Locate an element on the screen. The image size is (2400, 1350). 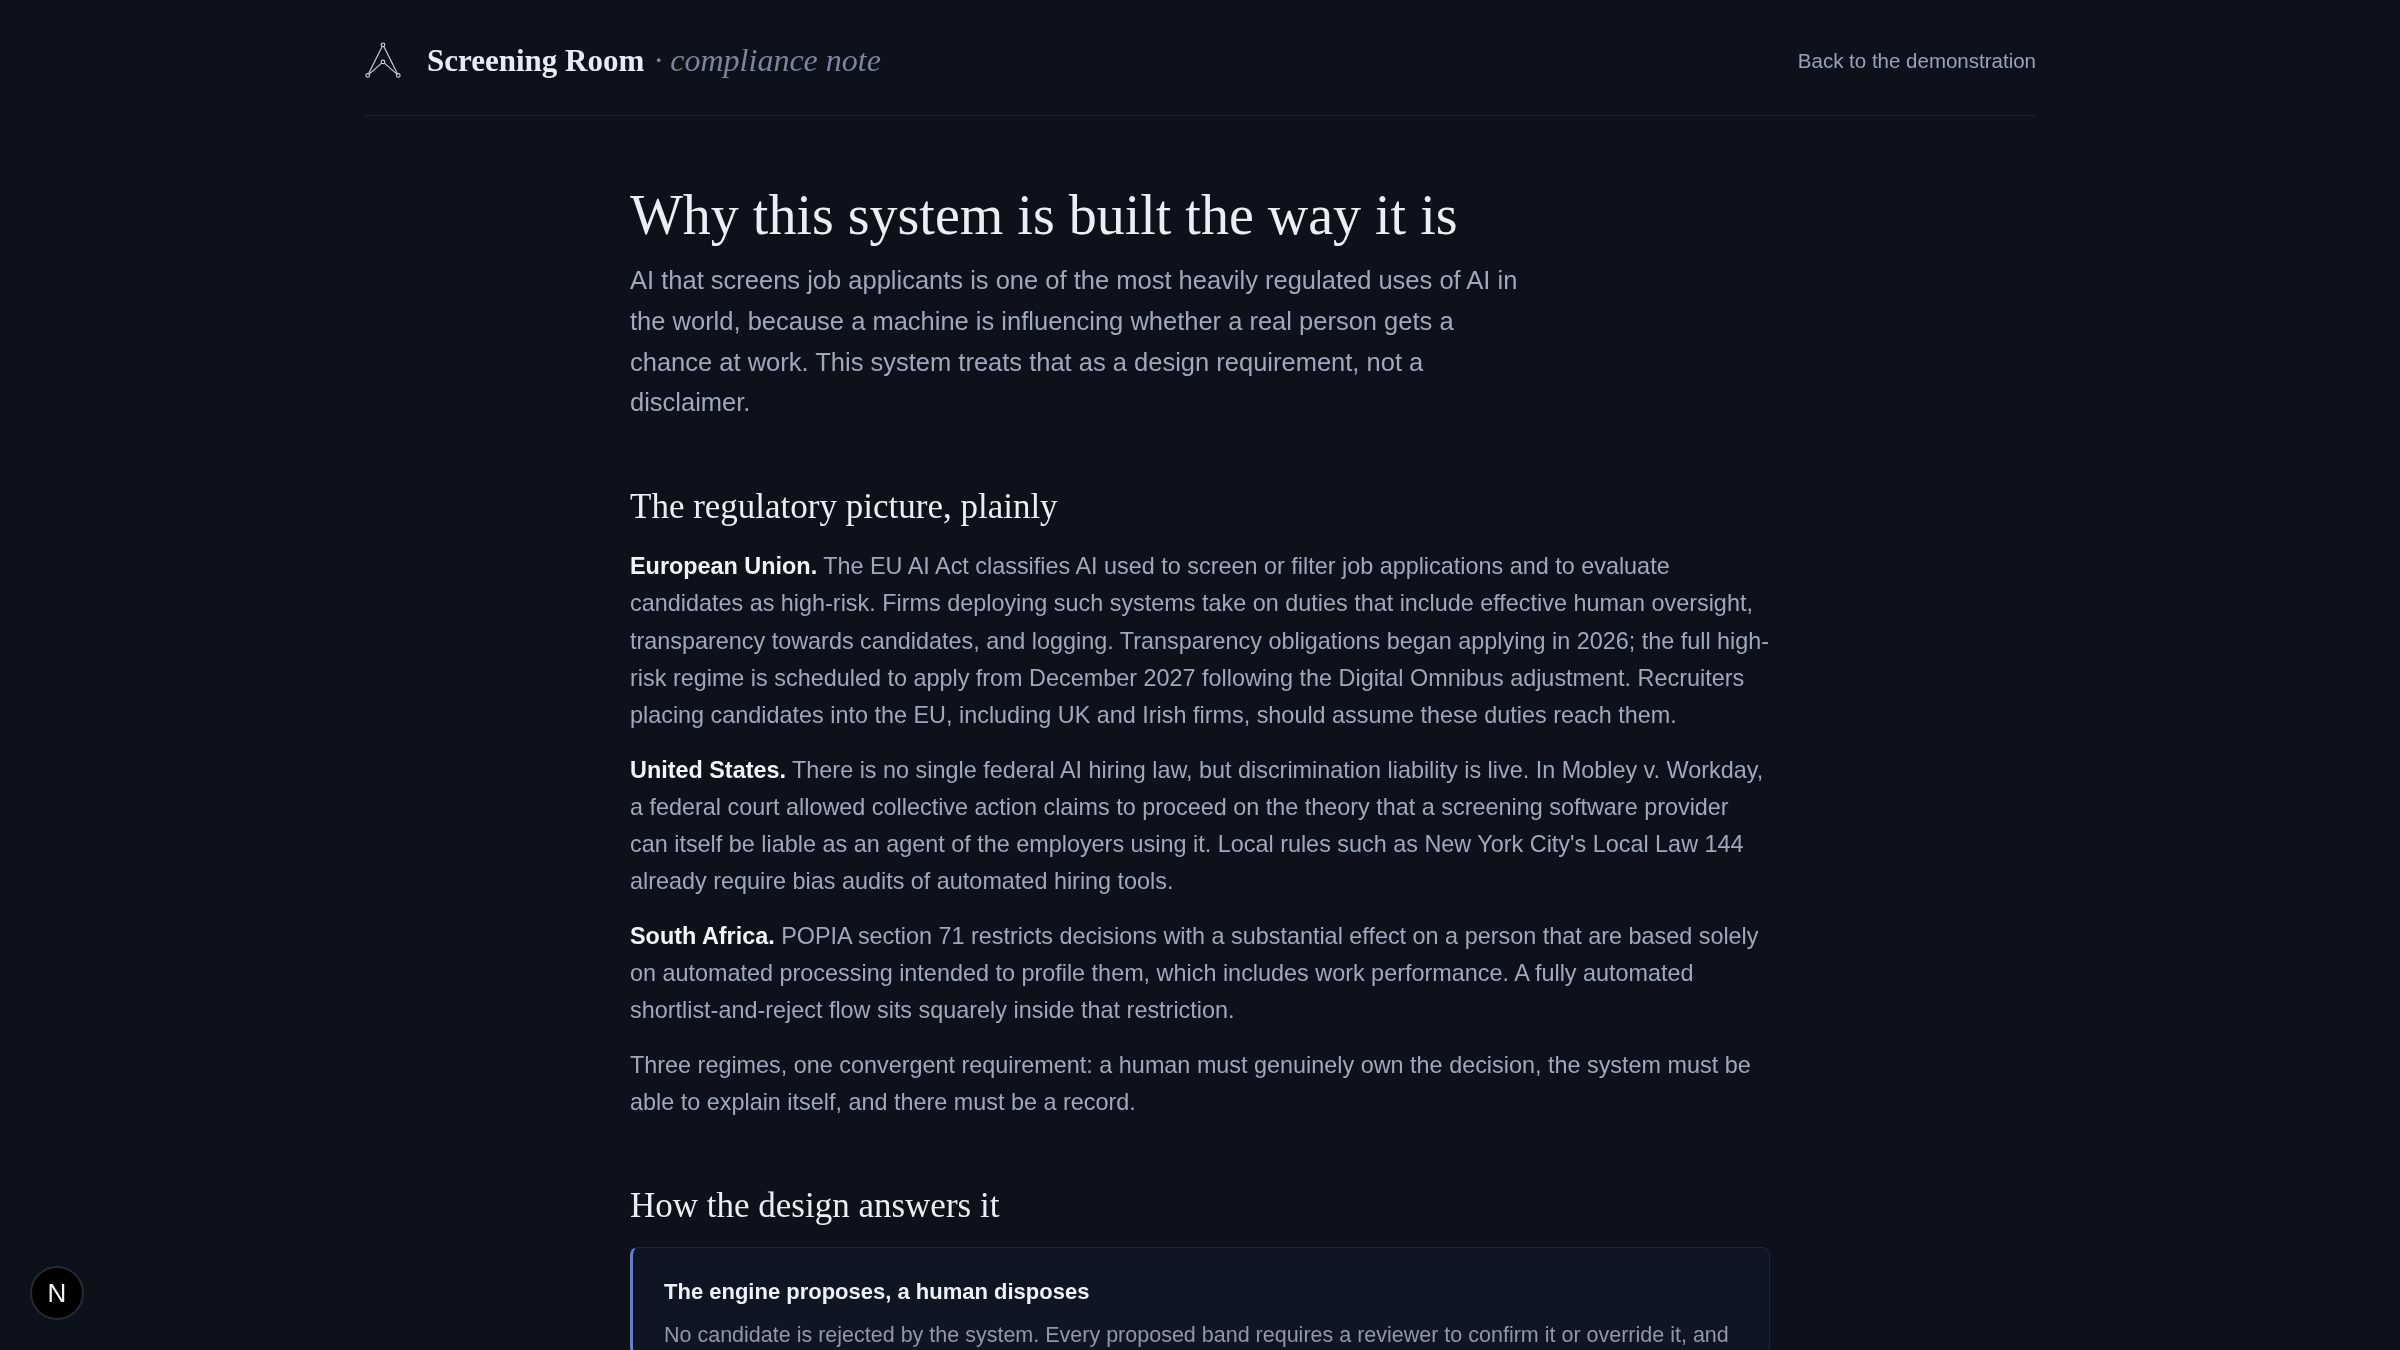
body-paragraph: South Africa. POPIA section 71 restricts decisions with a substantial effect on a person that are based solely on automated processing intended to profile them, which includes work performance. A fully automated shortlist-and-reject flow sits squarely inside that restriction. is located at coordinates (1195, 974).